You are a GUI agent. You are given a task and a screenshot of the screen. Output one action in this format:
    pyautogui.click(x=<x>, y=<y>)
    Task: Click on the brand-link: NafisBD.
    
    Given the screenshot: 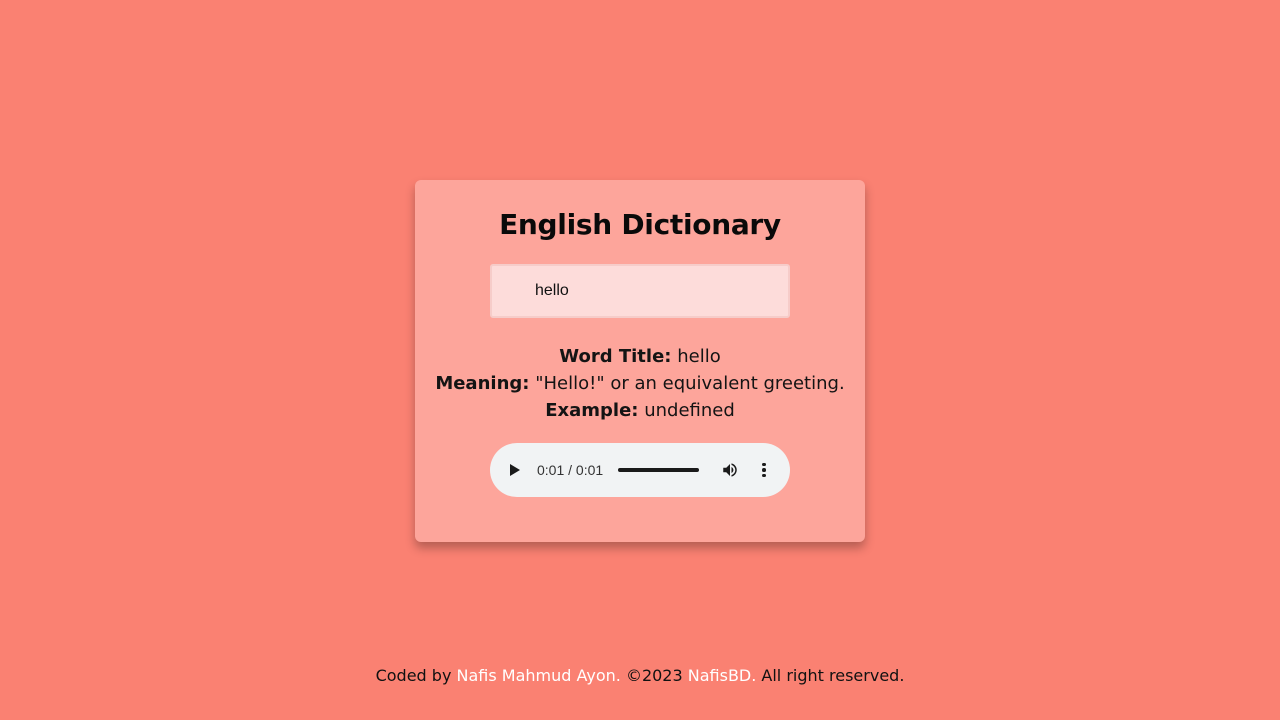 What is the action you would take?
    pyautogui.click(x=722, y=675)
    